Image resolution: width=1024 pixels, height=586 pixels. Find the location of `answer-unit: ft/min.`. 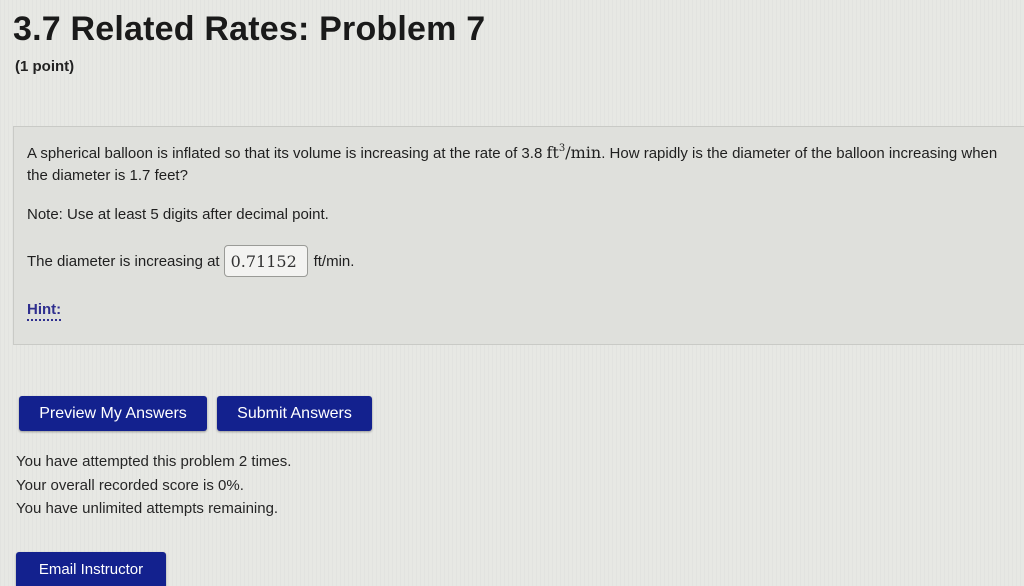

answer-unit: ft/min. is located at coordinates (334, 261).